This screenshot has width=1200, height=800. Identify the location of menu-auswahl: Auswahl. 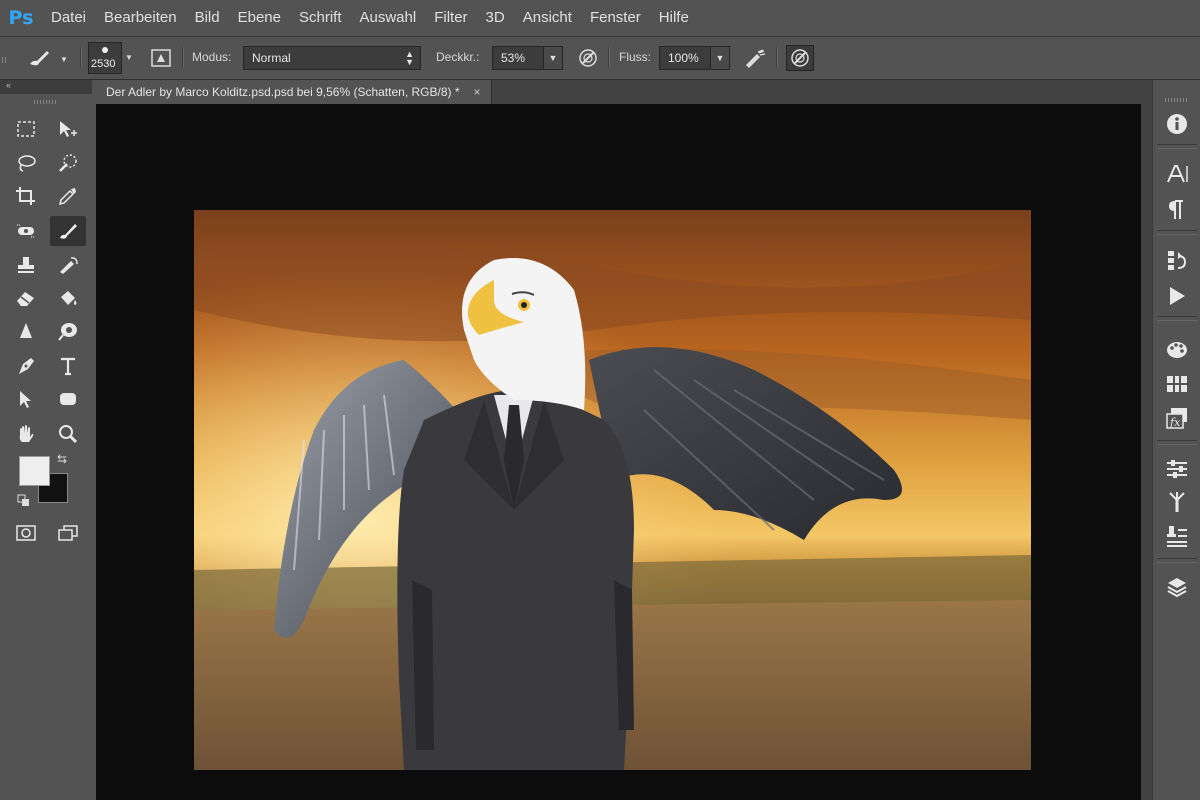
(388, 18).